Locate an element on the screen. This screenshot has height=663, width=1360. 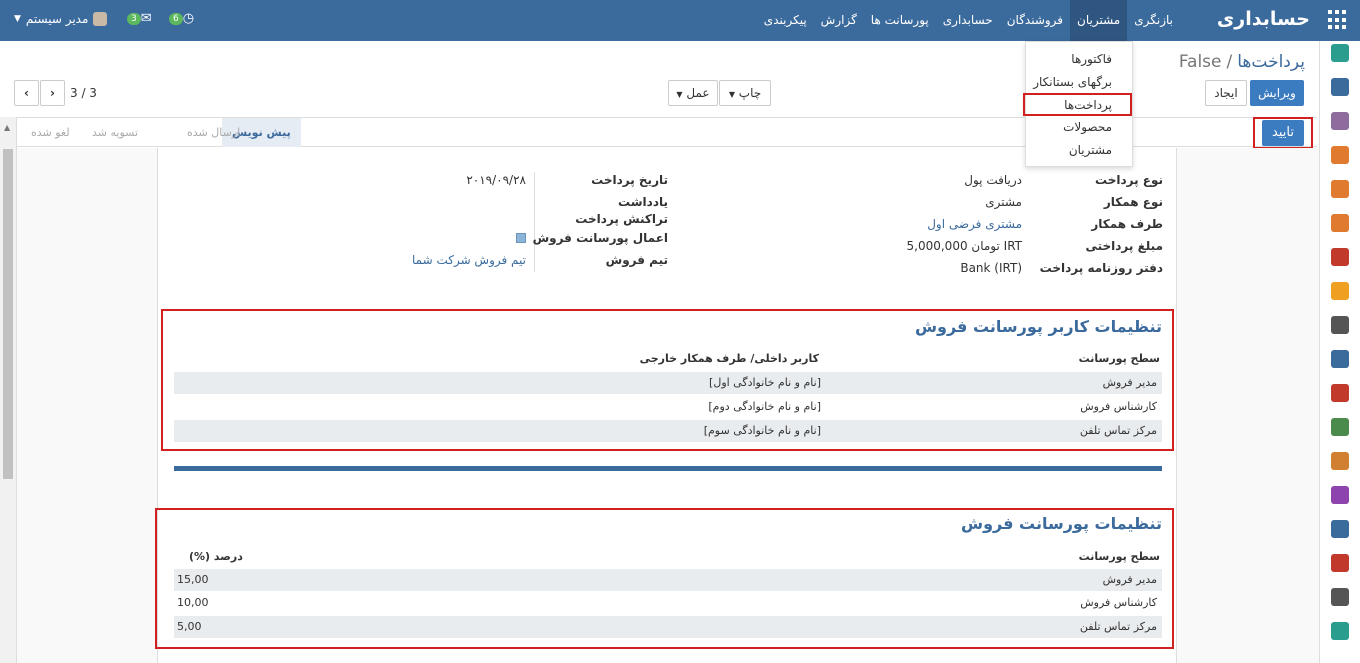
label-amount: مبلغ پرداختی is located at coordinates (1124, 246).